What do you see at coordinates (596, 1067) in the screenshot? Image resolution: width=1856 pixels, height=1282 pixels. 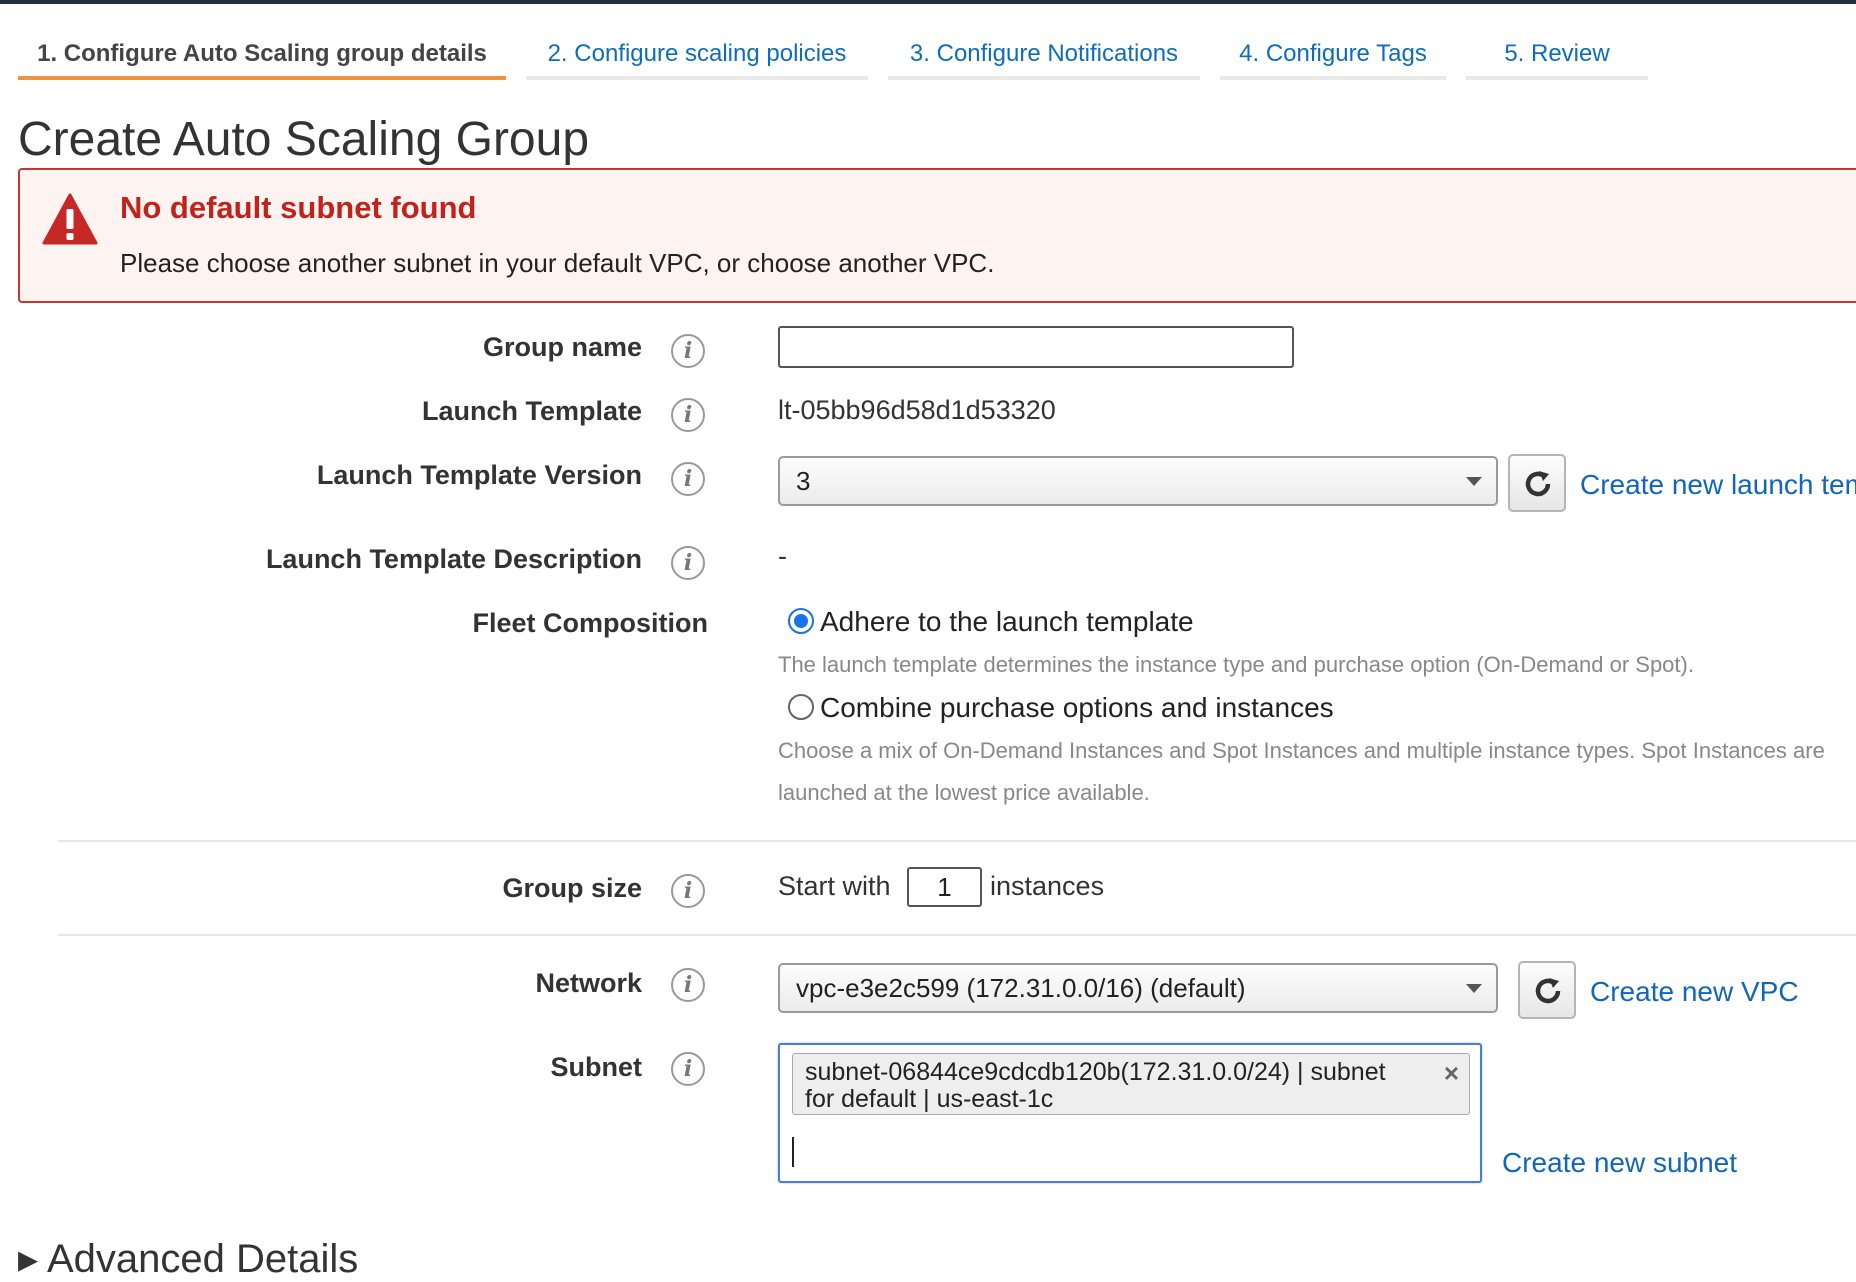 I see `subnet-label: Subnet` at bounding box center [596, 1067].